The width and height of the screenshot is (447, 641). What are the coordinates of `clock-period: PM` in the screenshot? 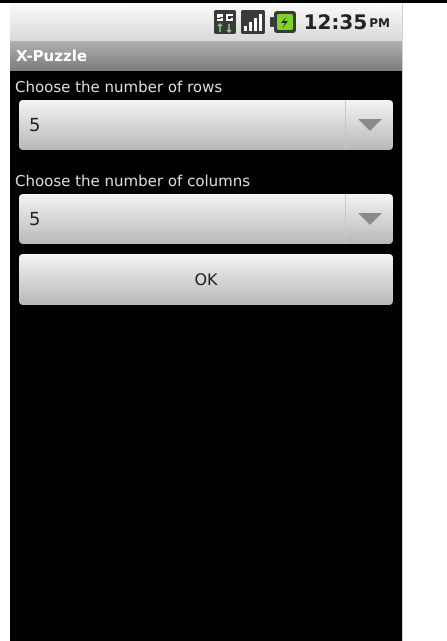 It's located at (379, 23).